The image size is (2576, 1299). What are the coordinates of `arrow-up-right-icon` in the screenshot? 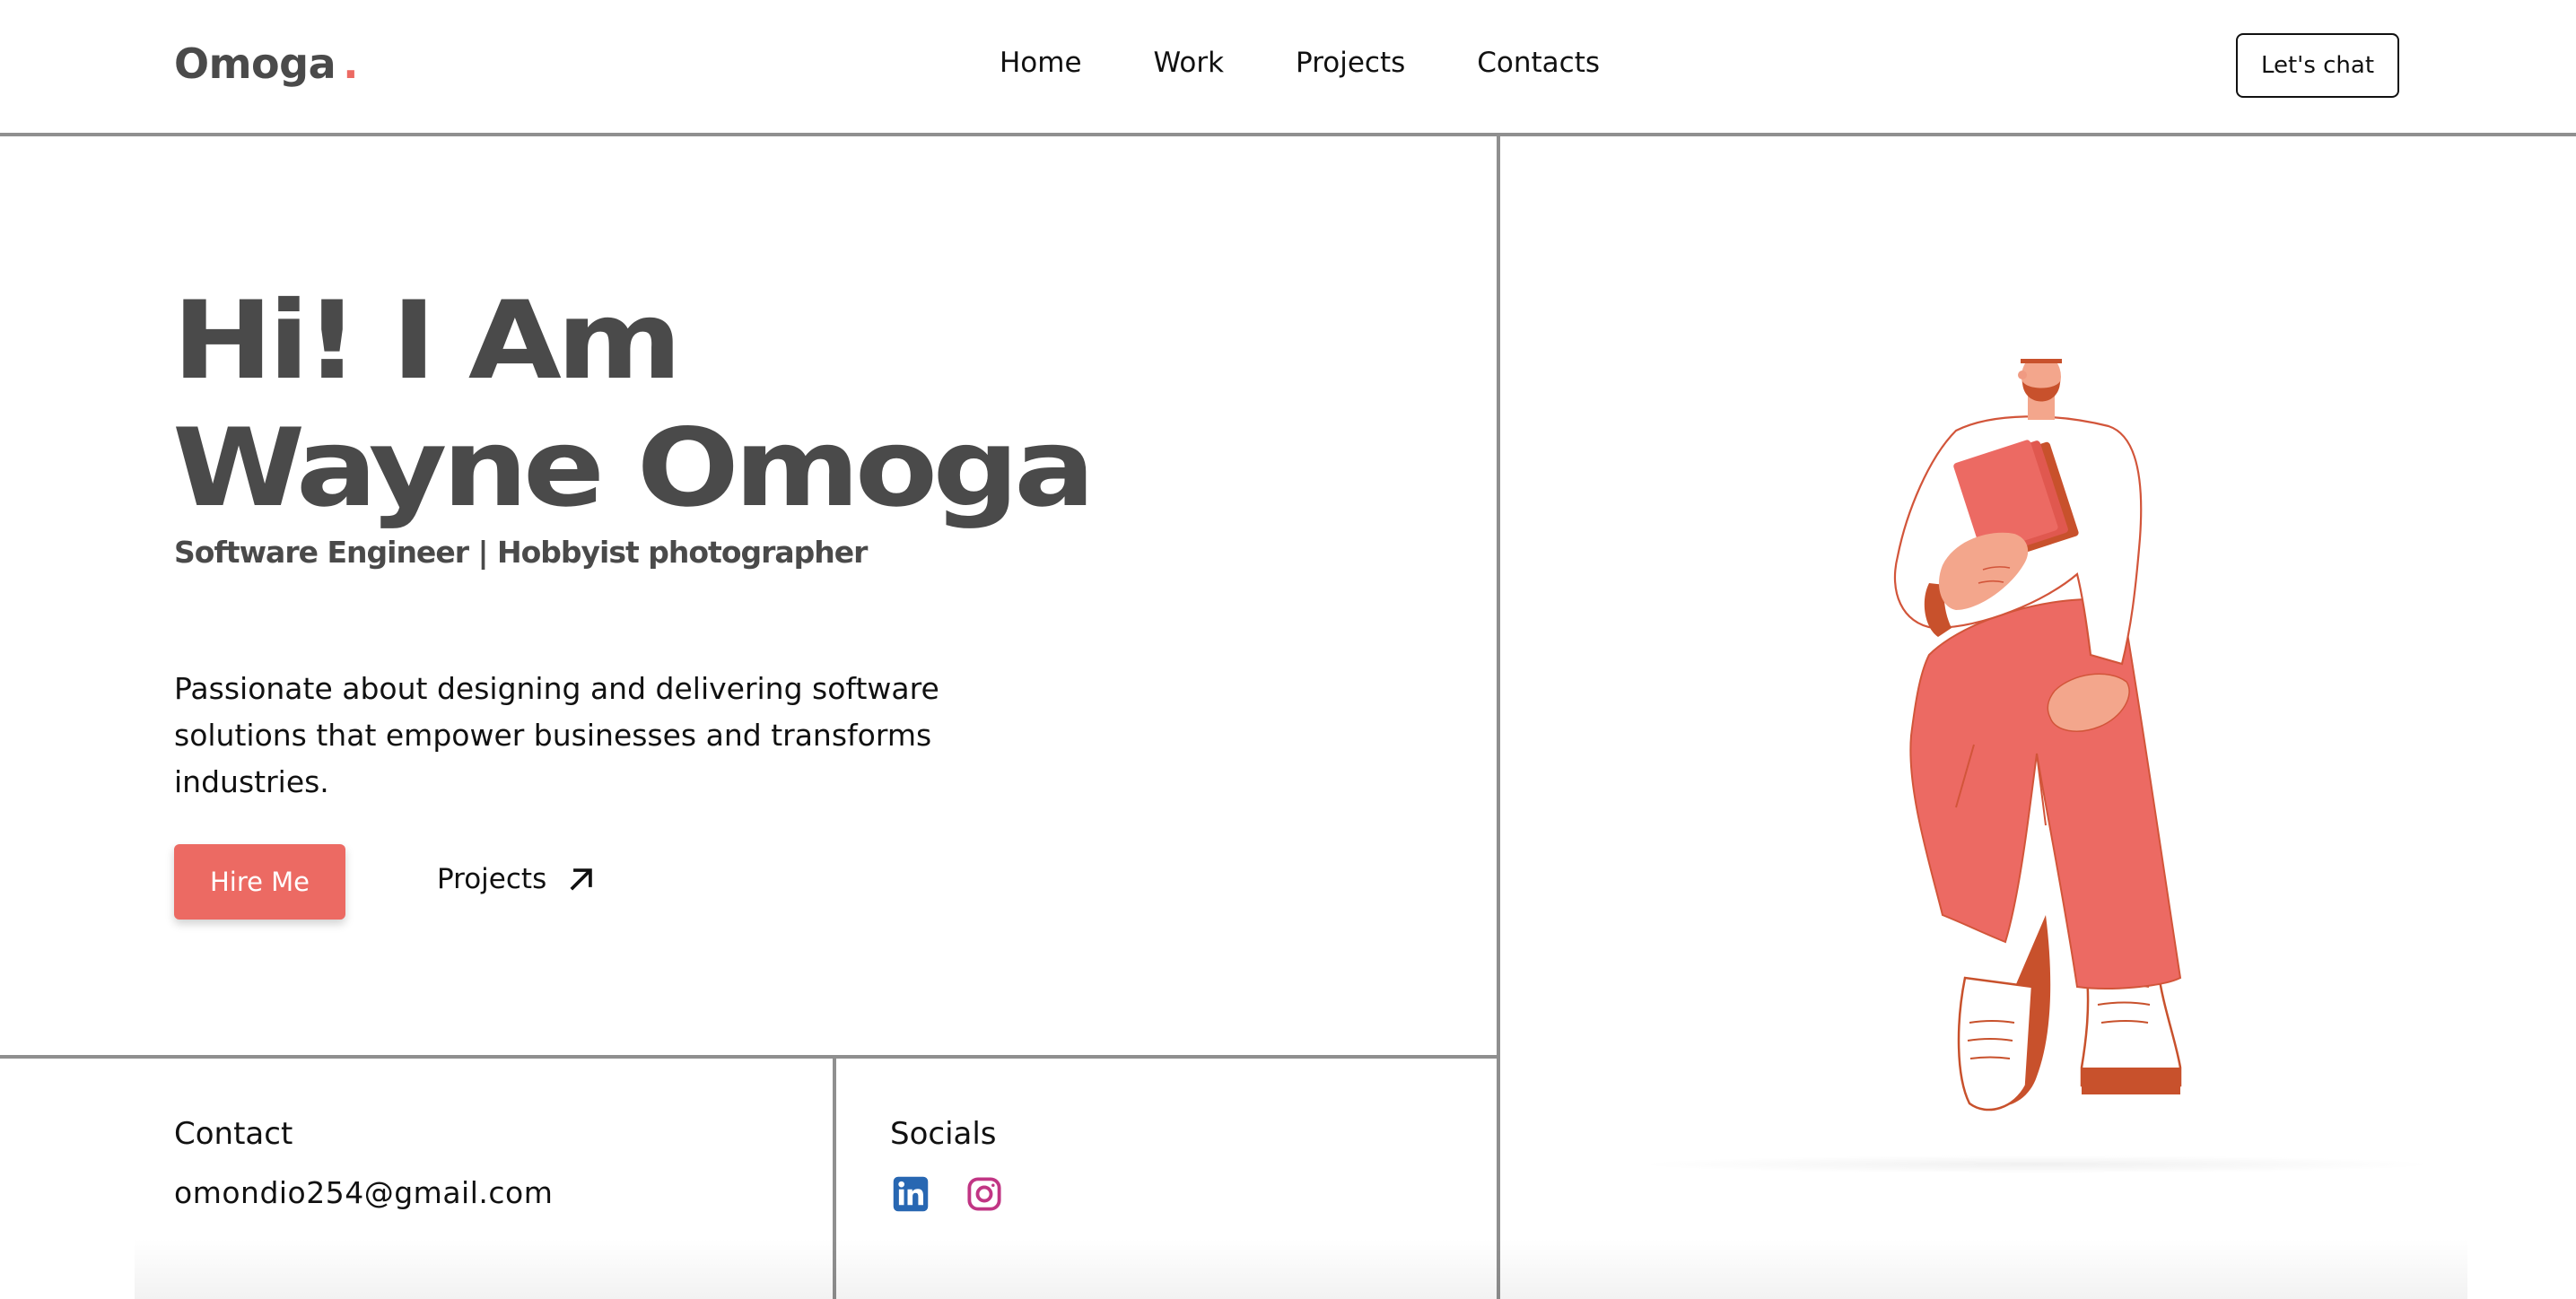 It's located at (581, 879).